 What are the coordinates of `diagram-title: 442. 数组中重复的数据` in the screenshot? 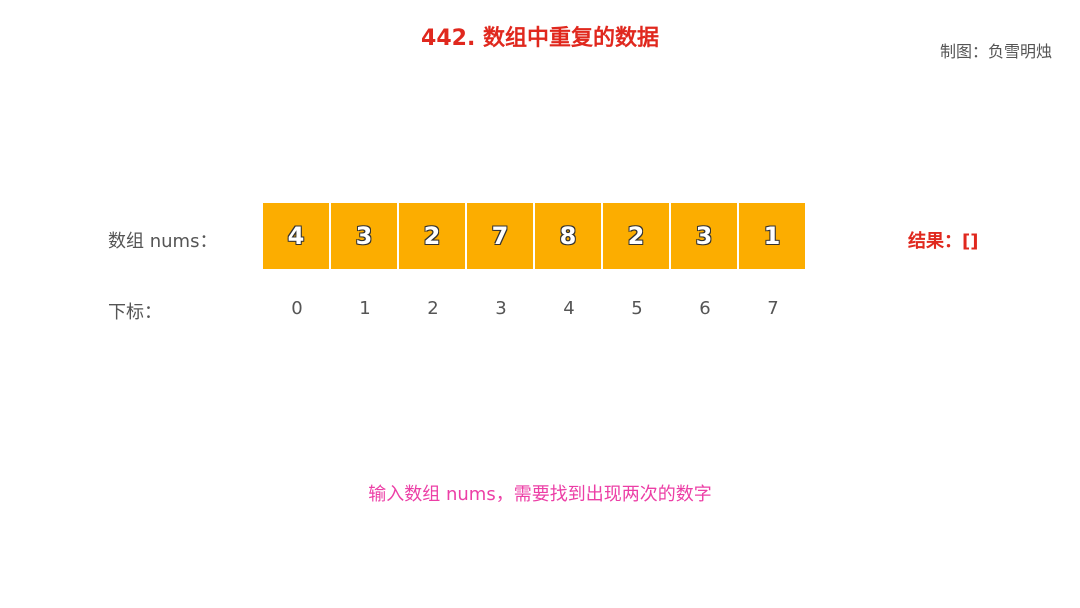 It's located at (540, 38).